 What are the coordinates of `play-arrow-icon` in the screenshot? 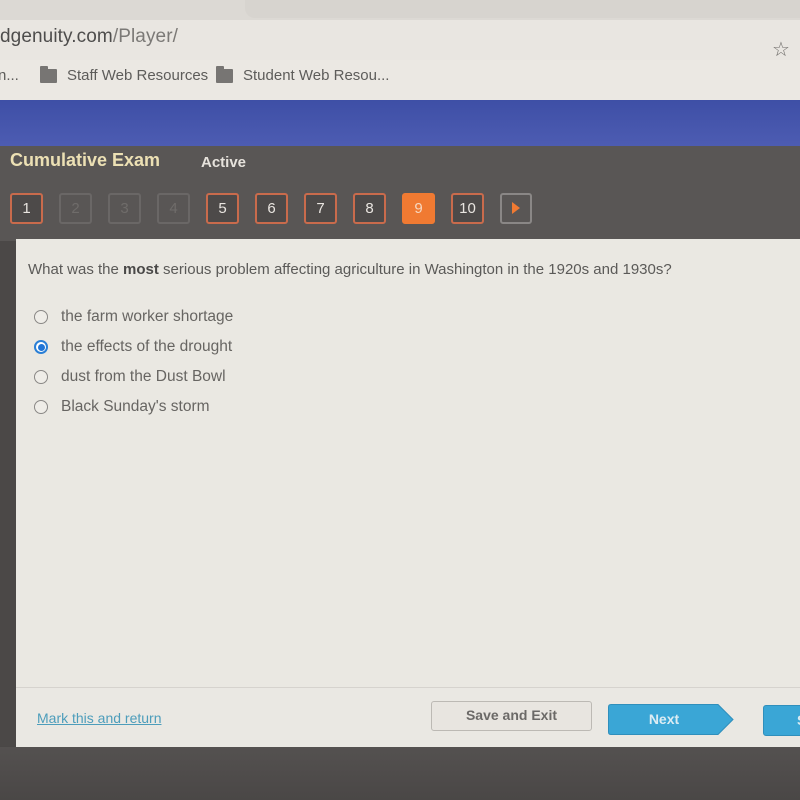 It's located at (516, 208).